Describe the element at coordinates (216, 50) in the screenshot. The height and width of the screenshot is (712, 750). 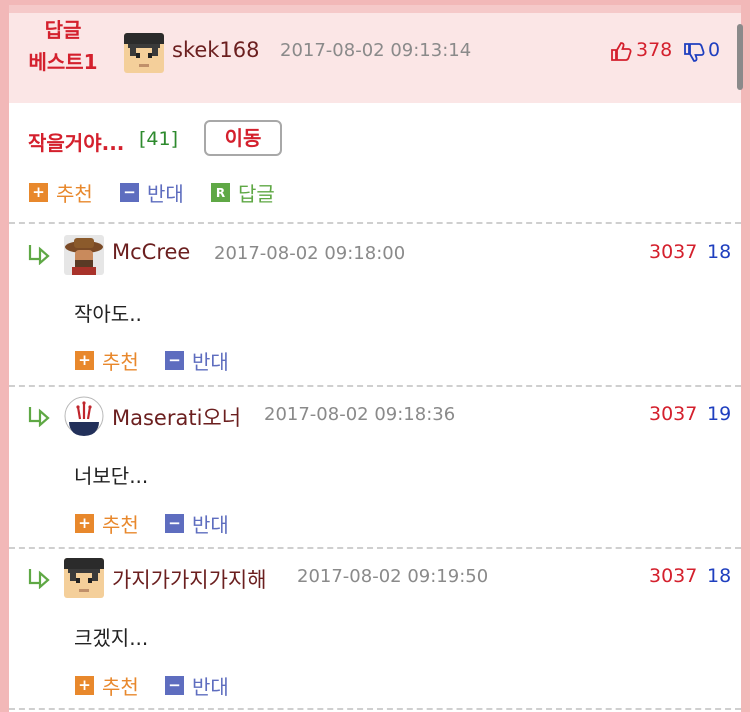
I see `best-reply-username: skek168` at that location.